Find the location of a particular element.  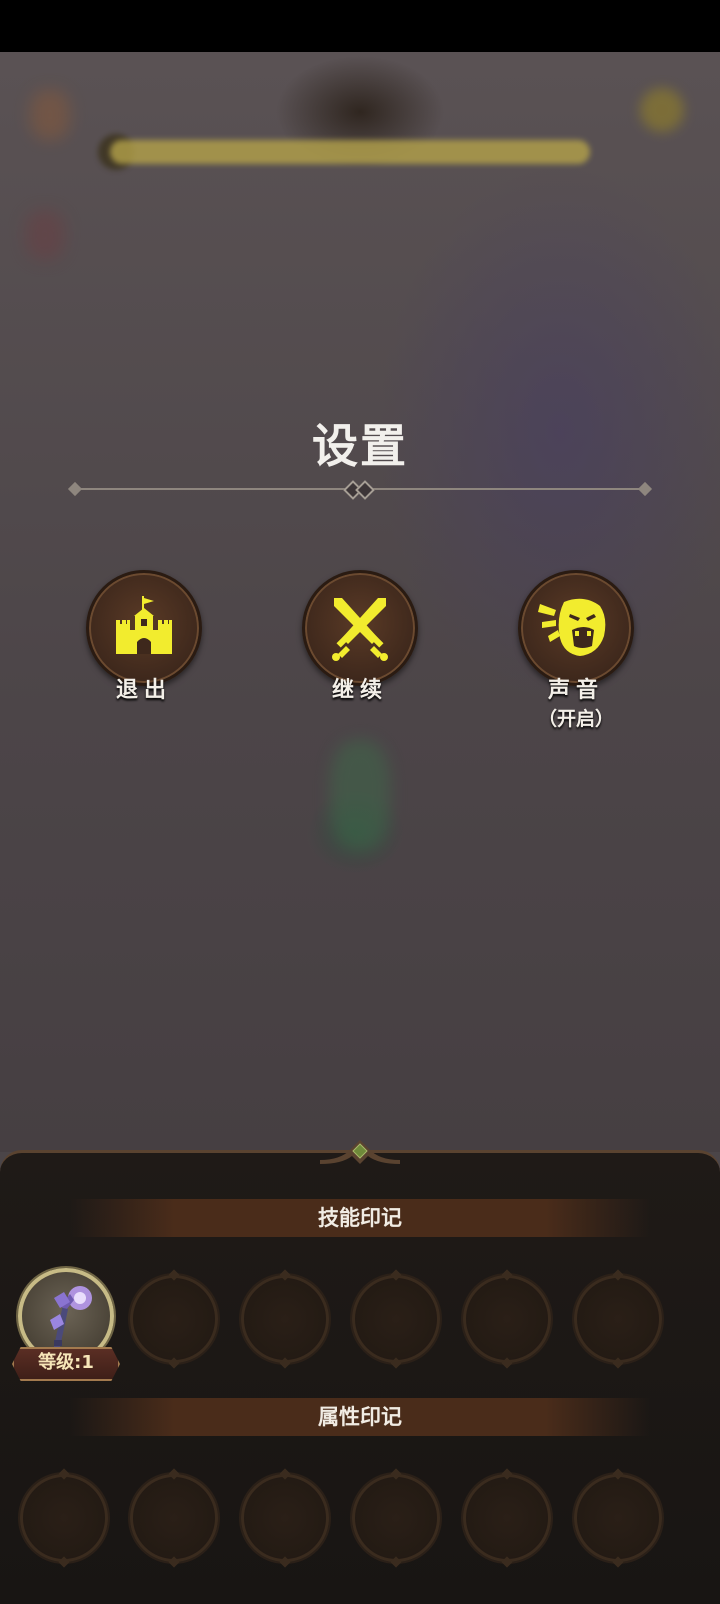

blurred-coin-icon is located at coordinates (662, 110).